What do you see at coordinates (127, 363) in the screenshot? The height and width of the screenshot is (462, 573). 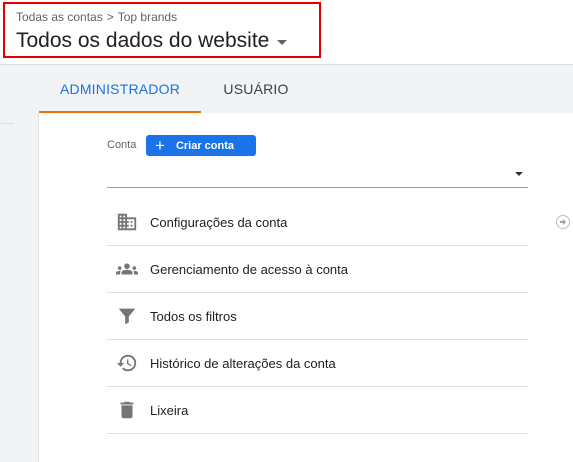 I see `history-icon` at bounding box center [127, 363].